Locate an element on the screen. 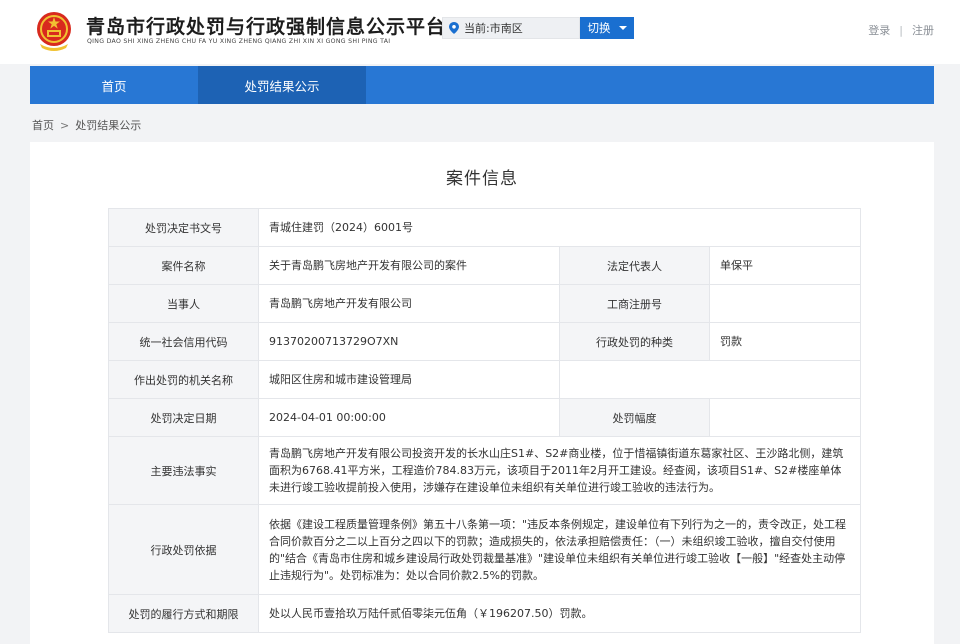  table-row: 处罚决定日期 2024-04-01 00:00:00 处罚幅度 is located at coordinates (484, 417).